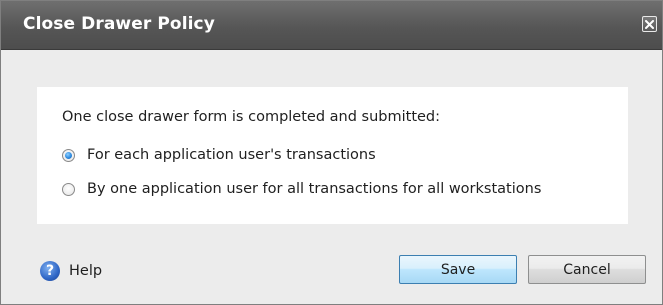 The image size is (663, 305). I want to click on radio-option-each-user: For each application user's transactions, so click(219, 155).